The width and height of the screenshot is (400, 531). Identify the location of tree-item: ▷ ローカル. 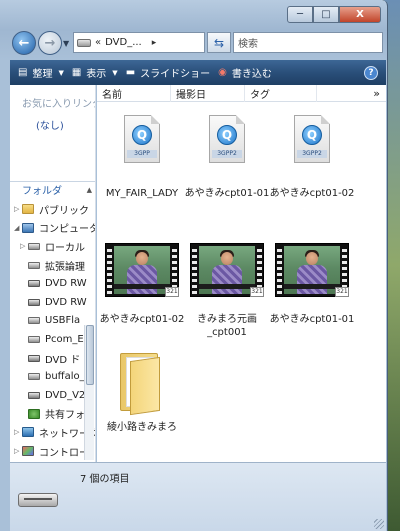
(52, 246).